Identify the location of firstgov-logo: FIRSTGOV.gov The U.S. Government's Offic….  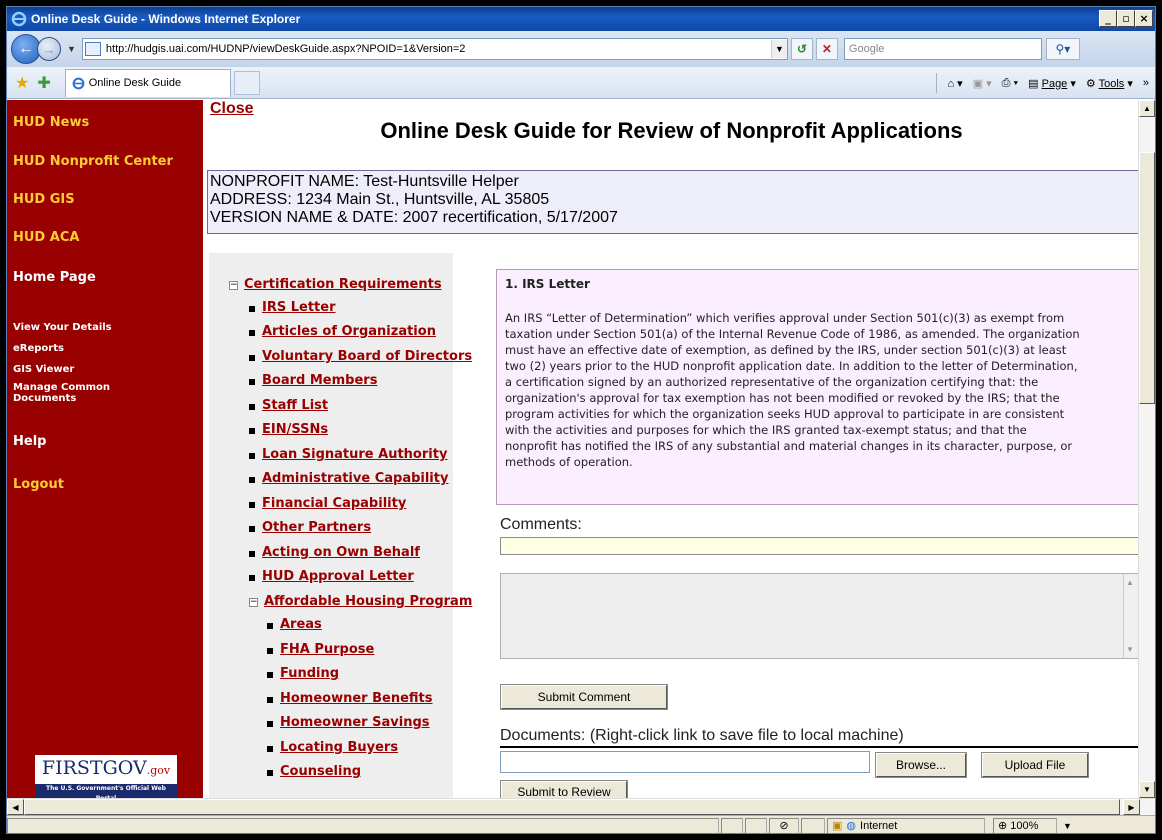
(106, 779).